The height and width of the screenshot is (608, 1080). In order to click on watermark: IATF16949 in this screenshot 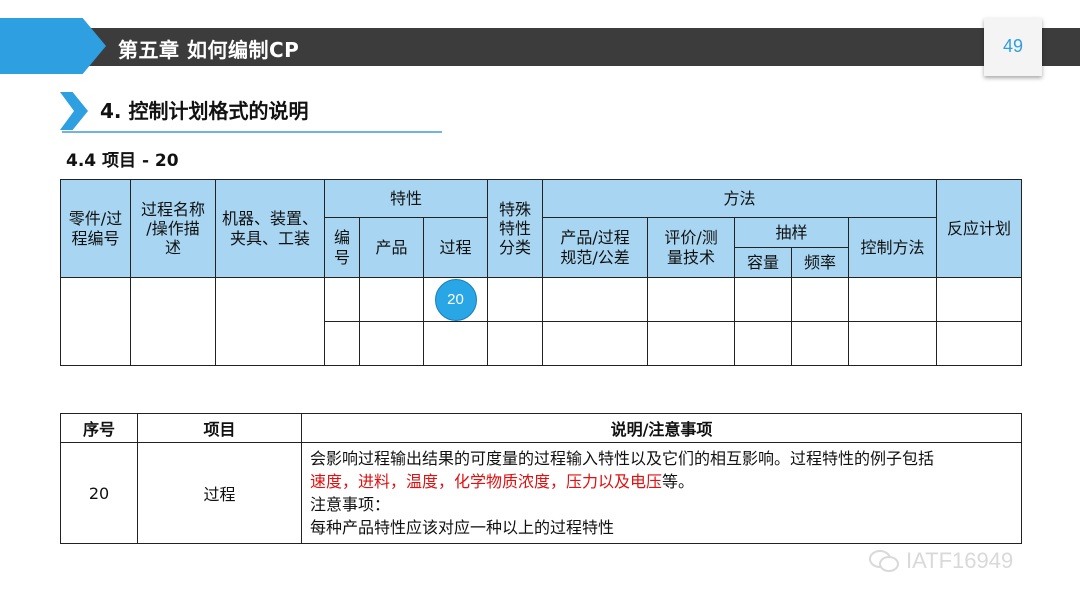, I will do `click(940, 561)`.